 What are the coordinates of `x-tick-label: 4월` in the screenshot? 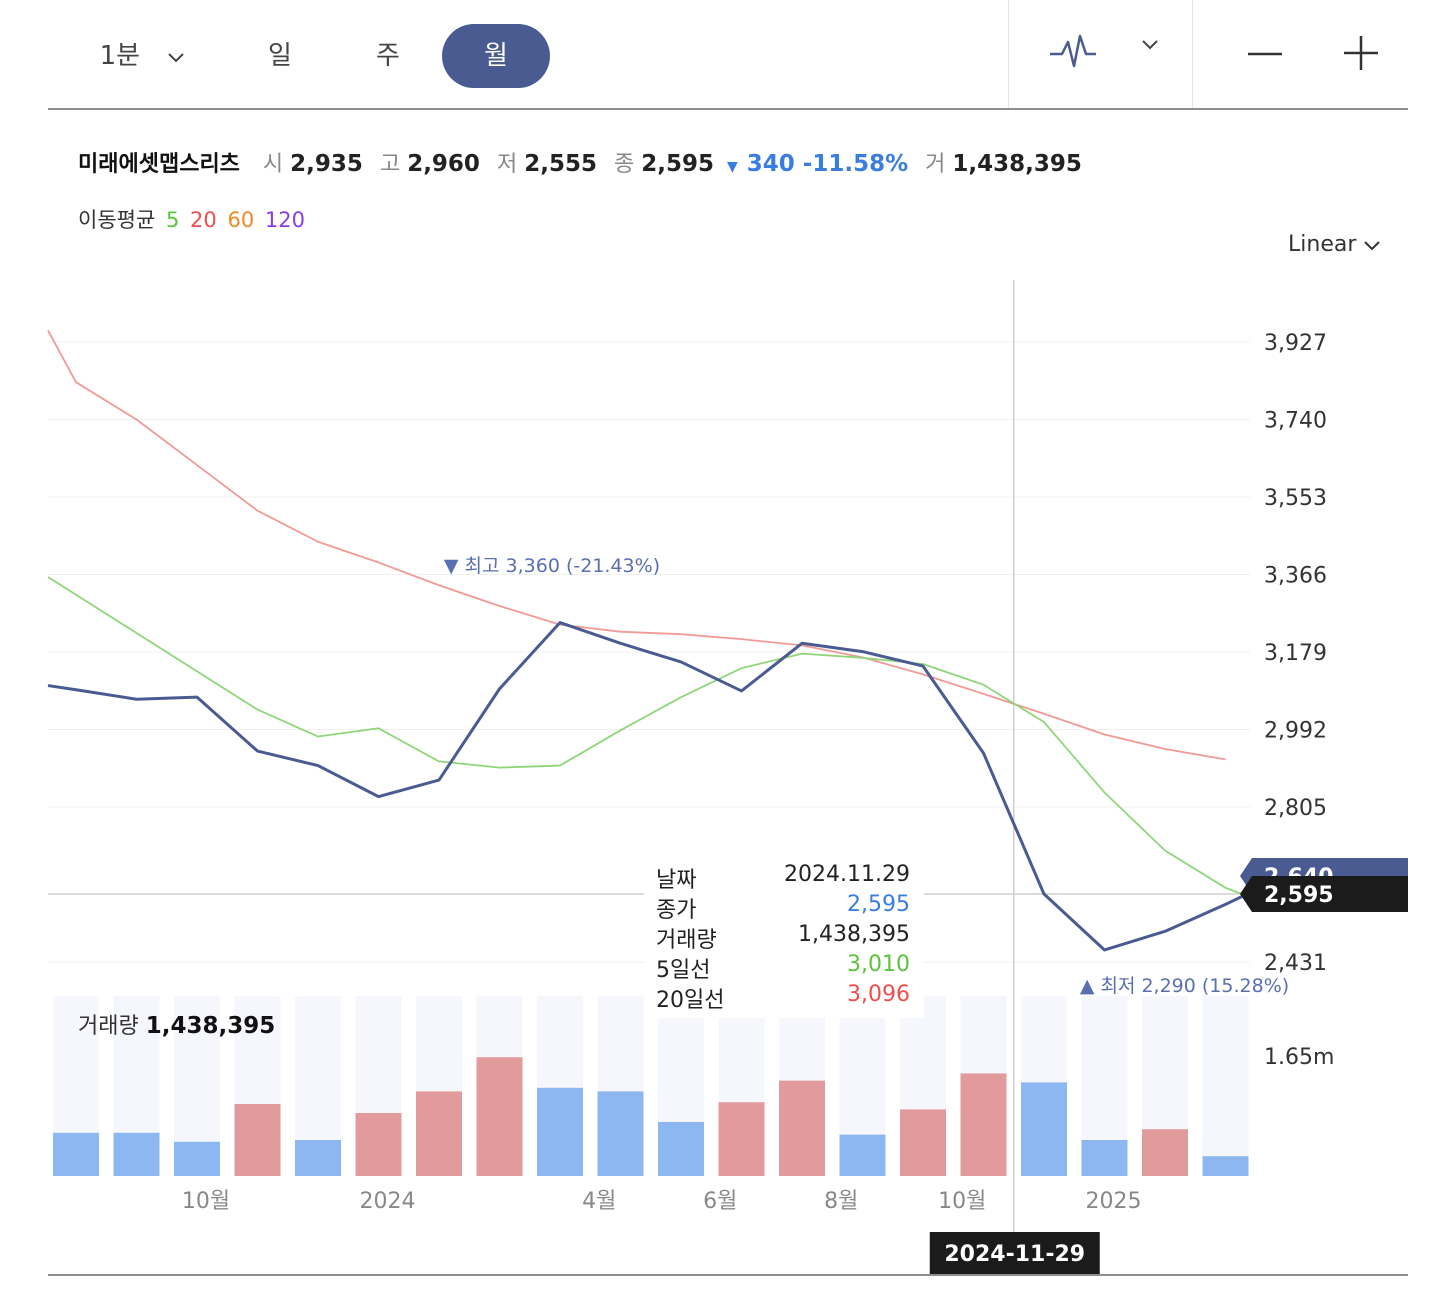 It's located at (599, 1201).